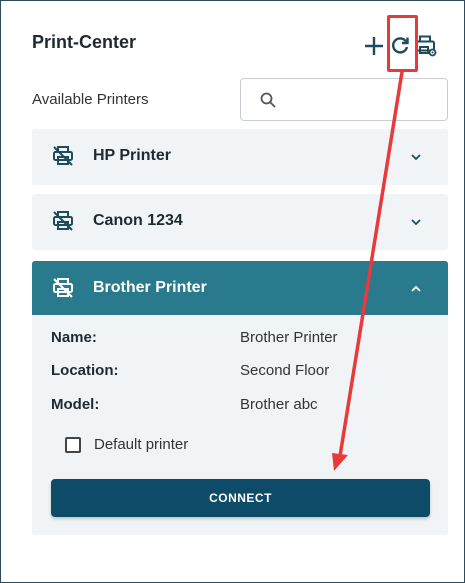 This screenshot has width=465, height=583. What do you see at coordinates (150, 287) in the screenshot?
I see `printer-name: Brother Printer` at bounding box center [150, 287].